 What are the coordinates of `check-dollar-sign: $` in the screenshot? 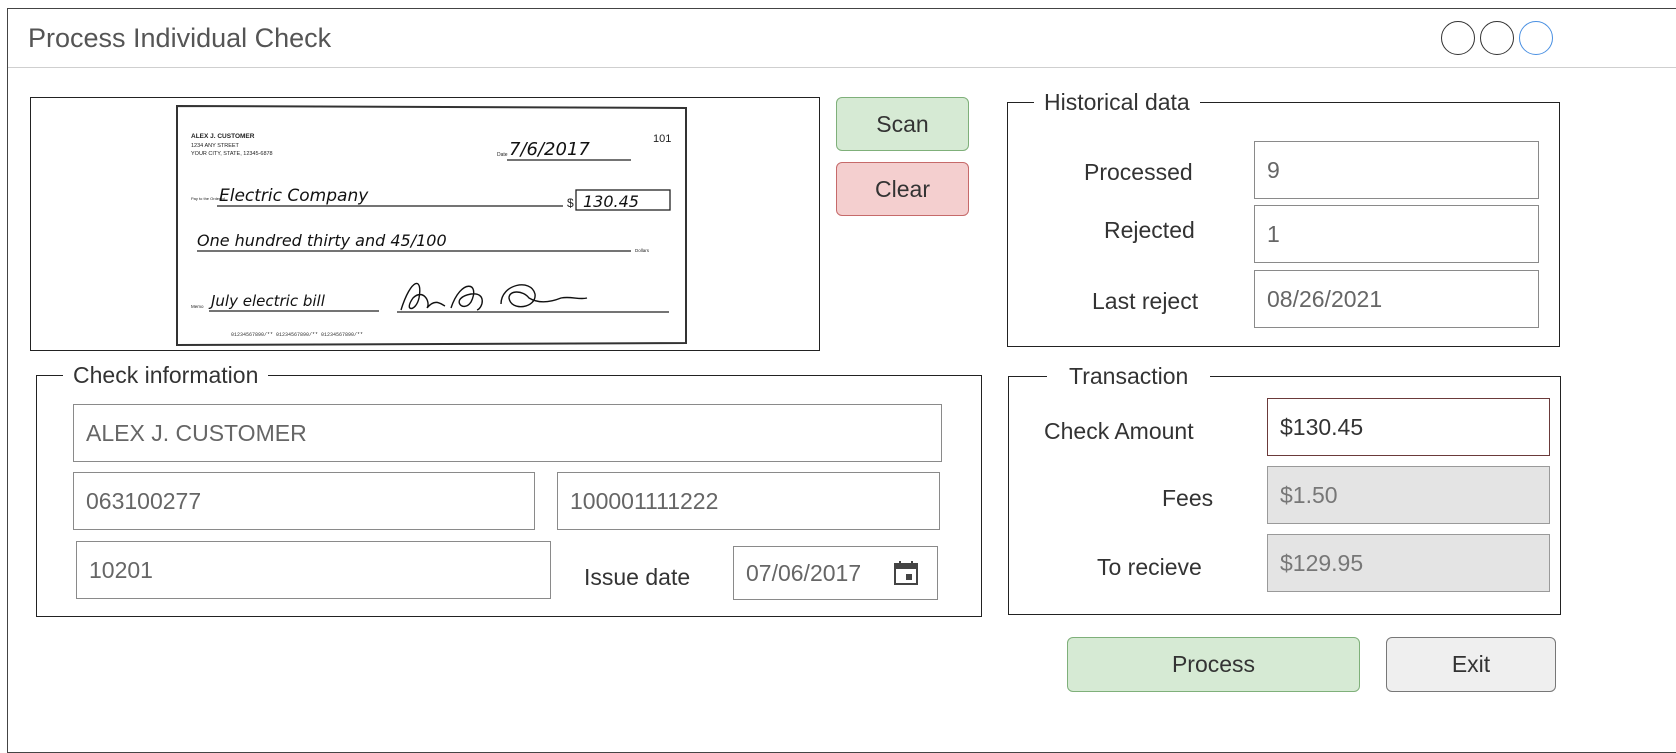 It's located at (570, 203).